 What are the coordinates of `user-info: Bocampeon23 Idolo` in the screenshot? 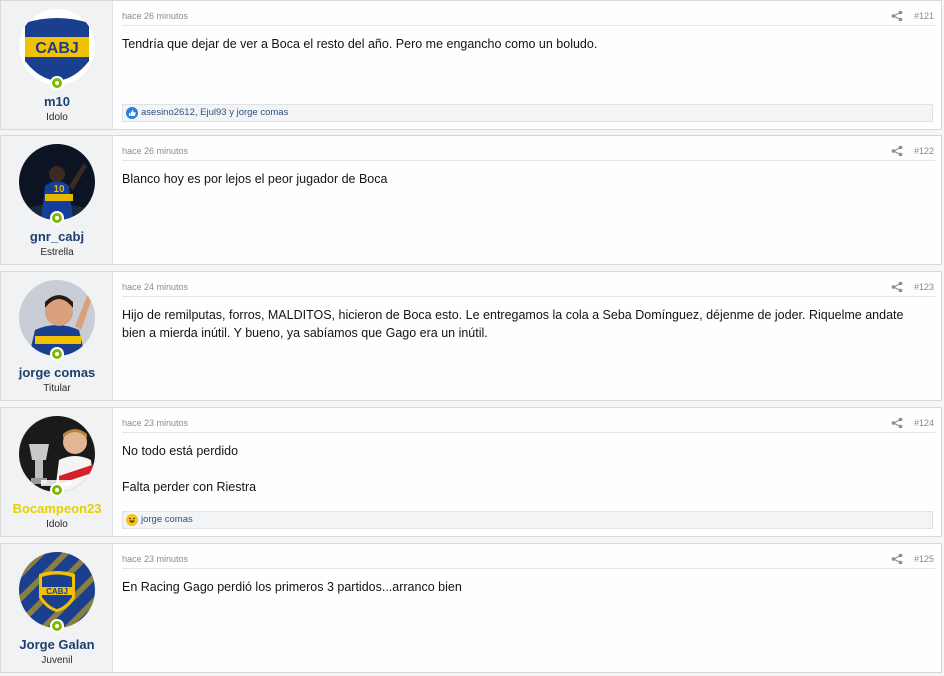 It's located at (57, 472).